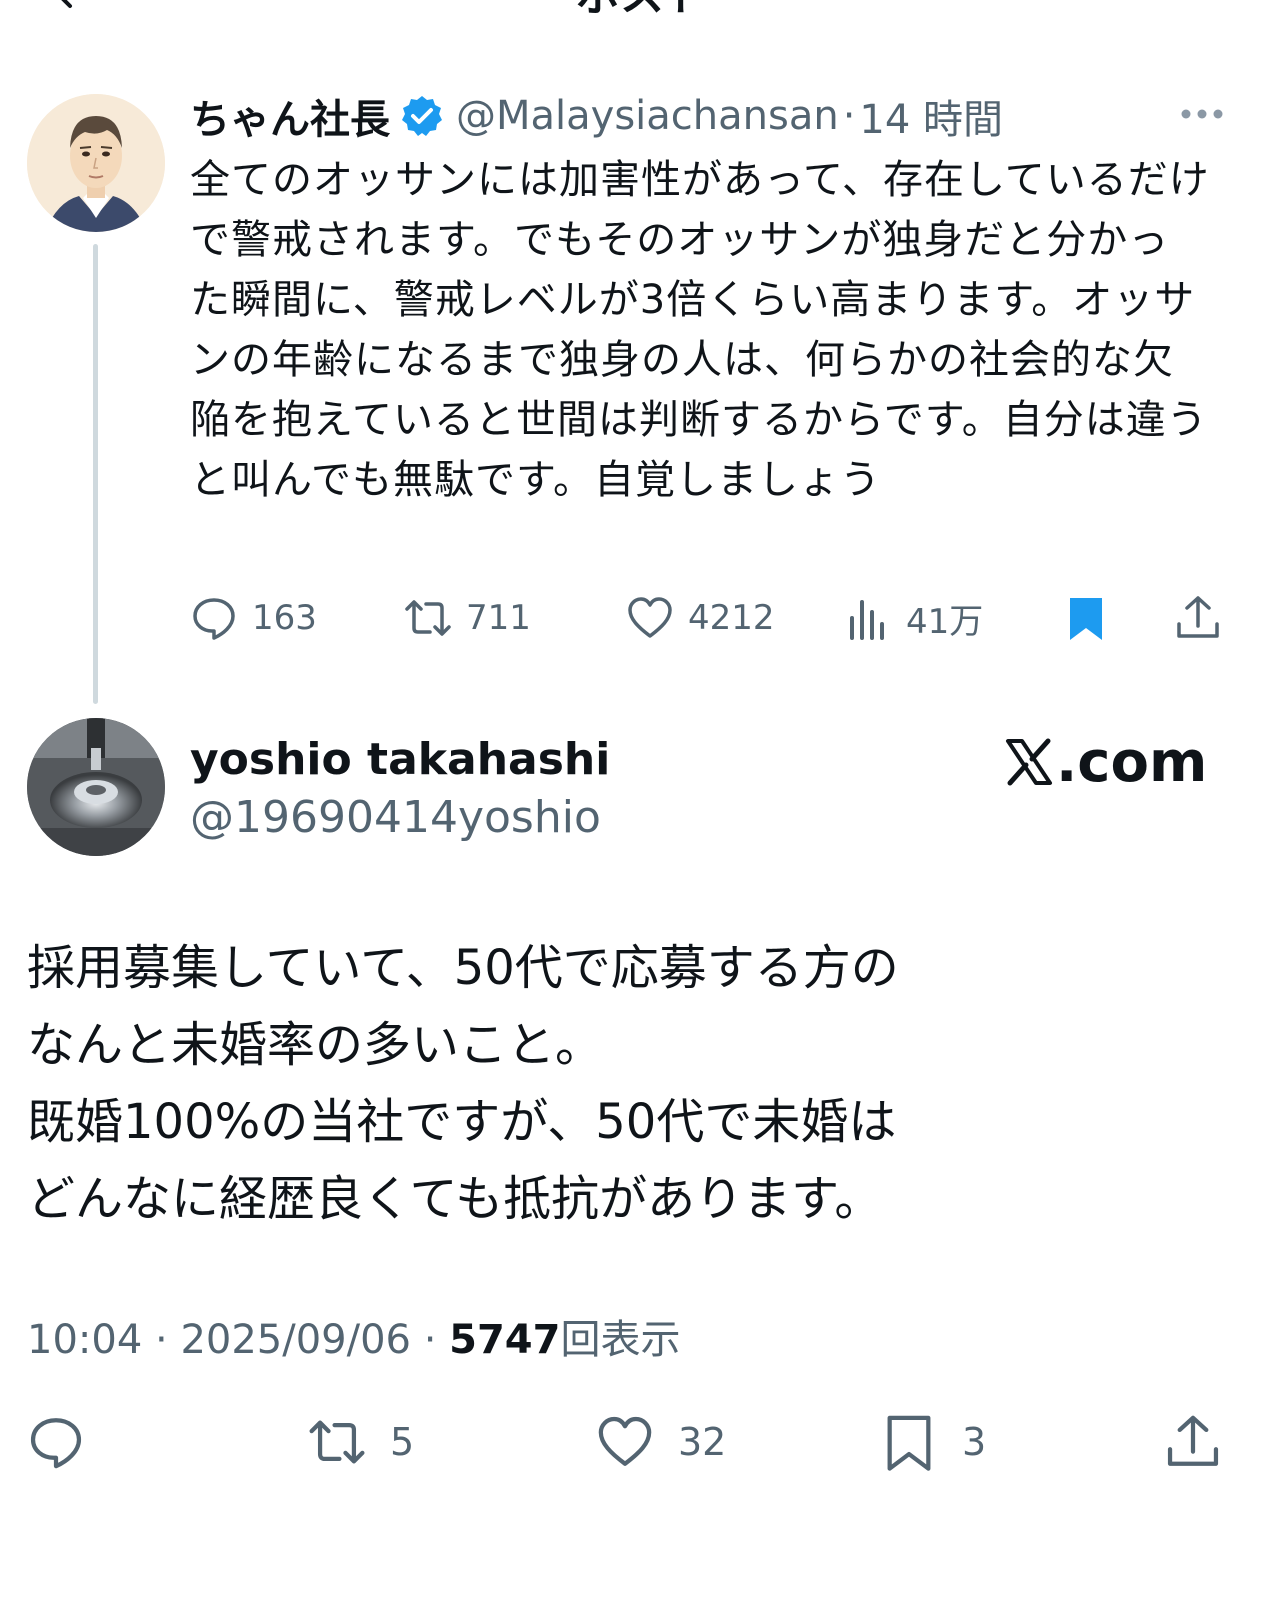 The height and width of the screenshot is (1606, 1284). I want to click on reply-count: 163, so click(284, 618).